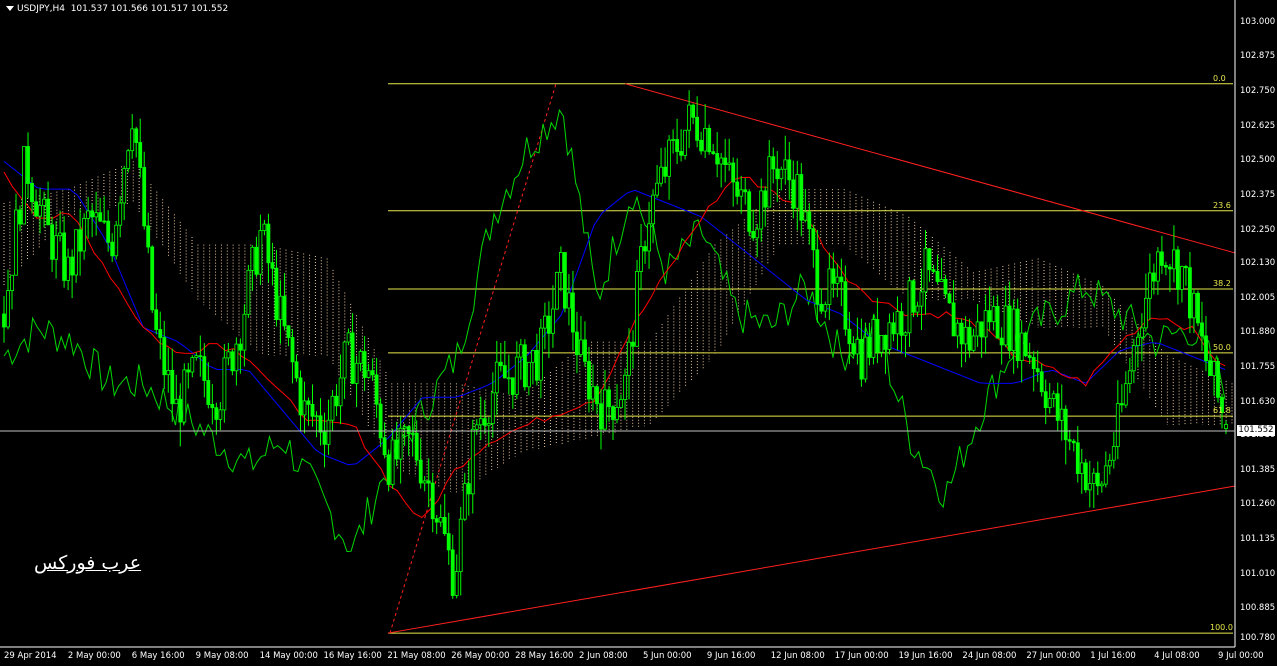  I want to click on time-tick-label: 27 Jun 00:00, so click(1053, 656).